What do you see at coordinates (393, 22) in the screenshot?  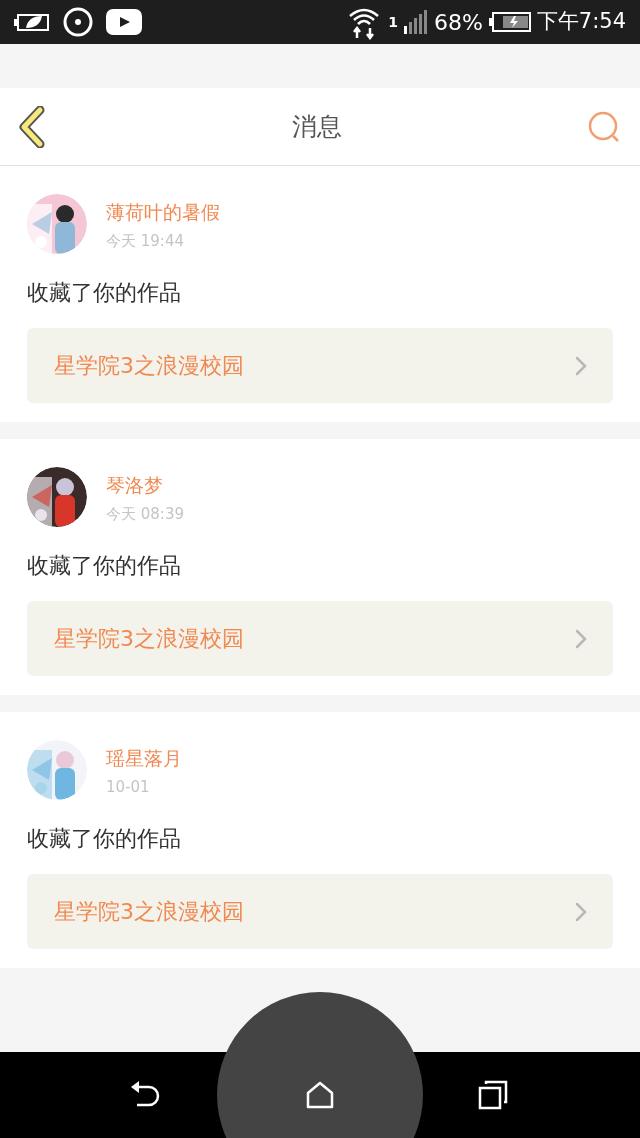 I see `signal-label: 1` at bounding box center [393, 22].